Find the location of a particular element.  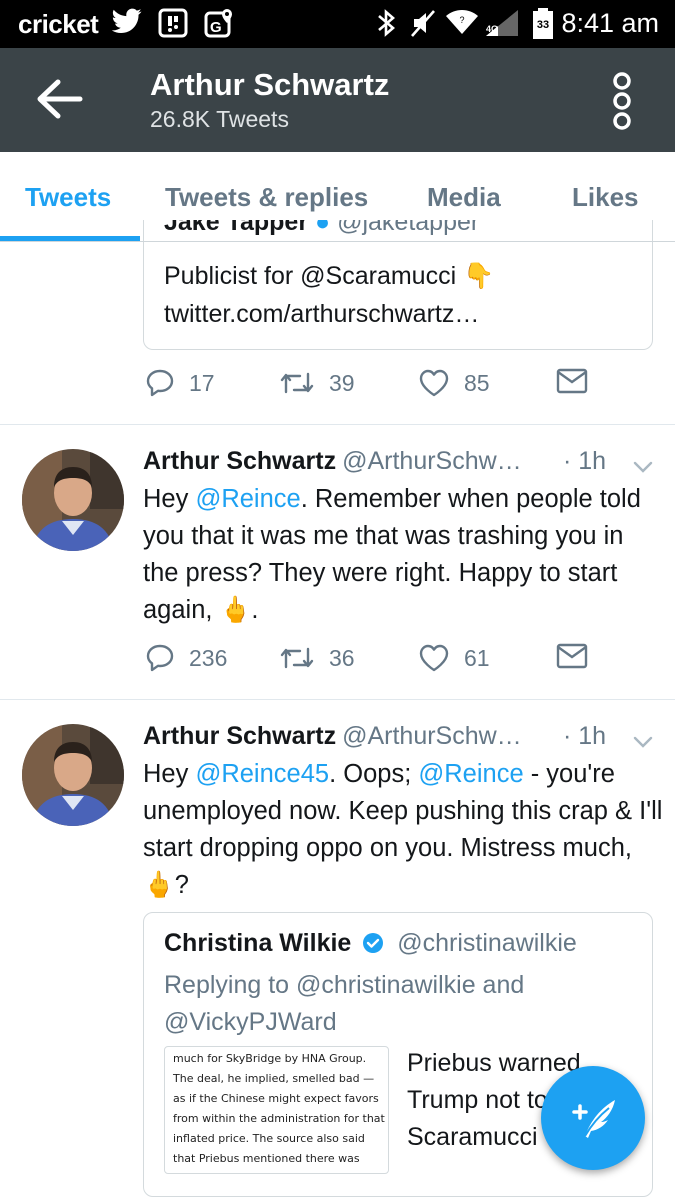

compose-tweet-button is located at coordinates (593, 1118).